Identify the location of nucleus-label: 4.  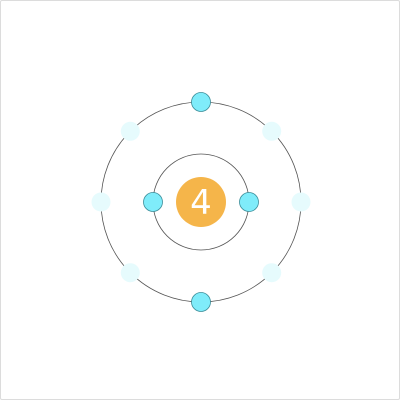
(201, 203).